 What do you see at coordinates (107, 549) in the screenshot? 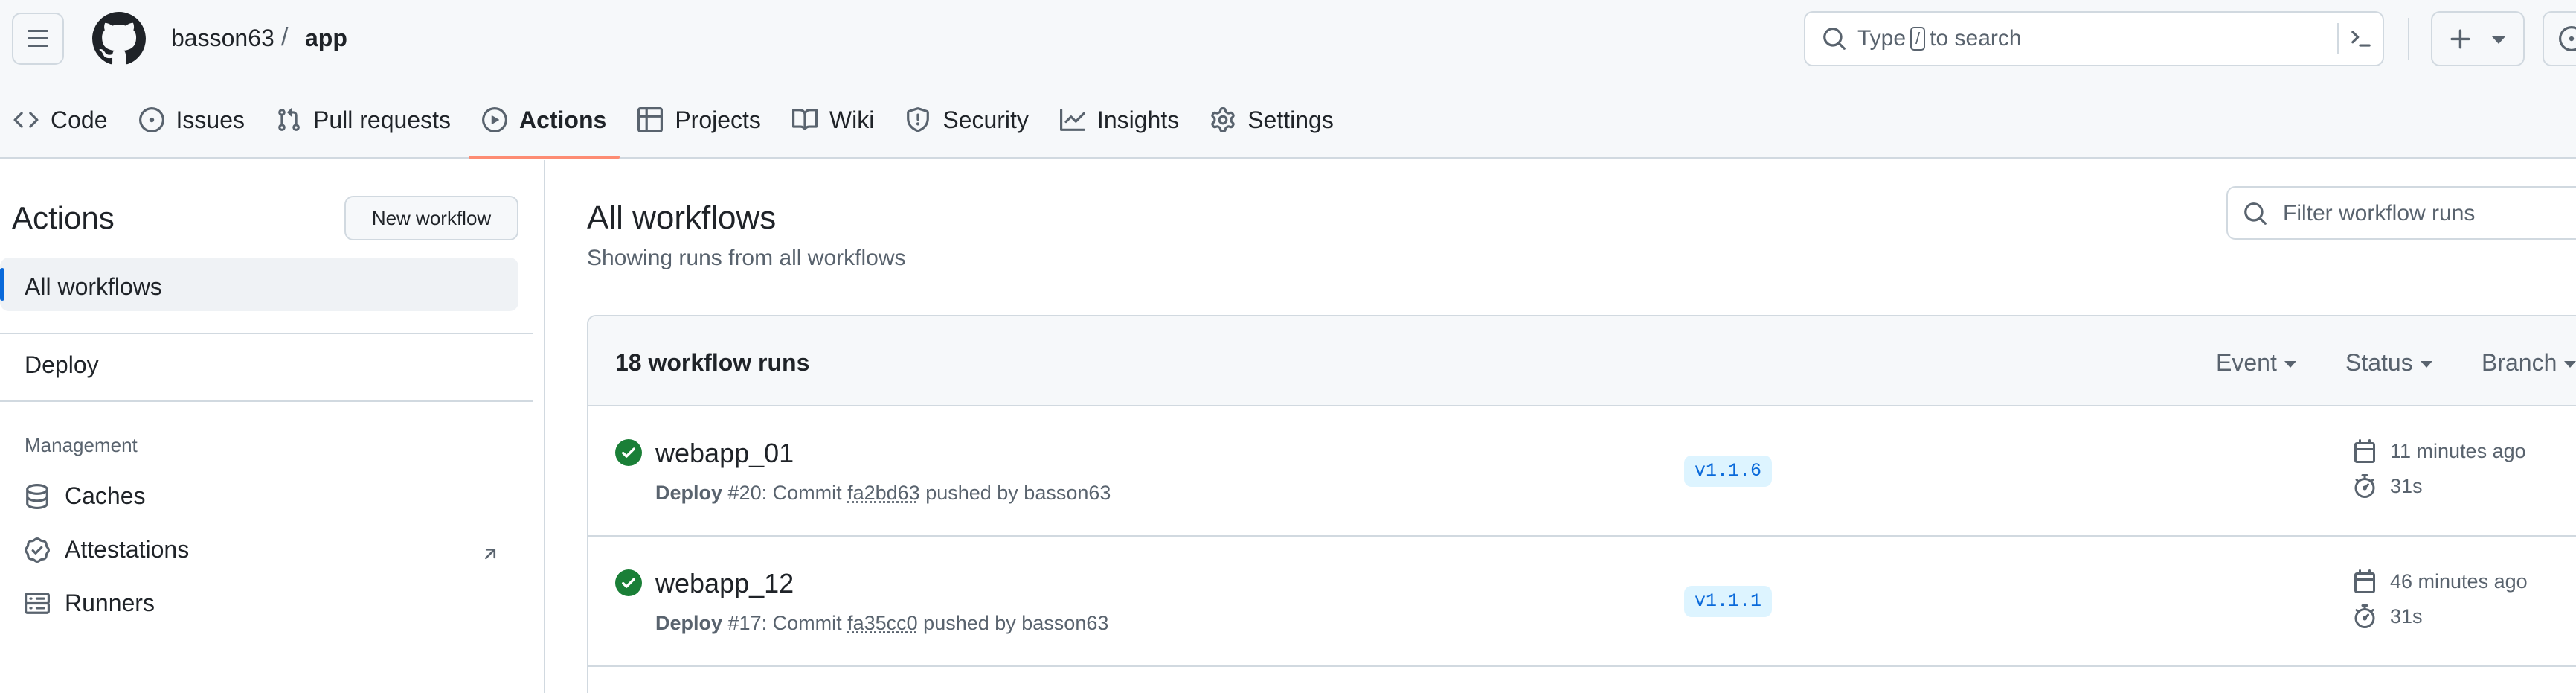
I see `sidebar-item-attestations: Attestations` at bounding box center [107, 549].